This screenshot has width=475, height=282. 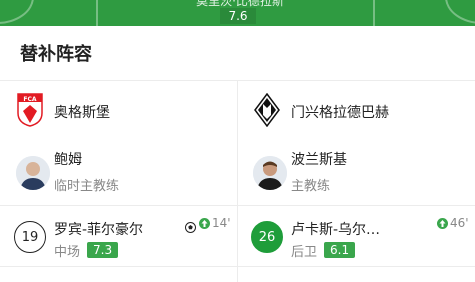 What do you see at coordinates (221, 223) in the screenshot?
I see `sub-minute: 14'` at bounding box center [221, 223].